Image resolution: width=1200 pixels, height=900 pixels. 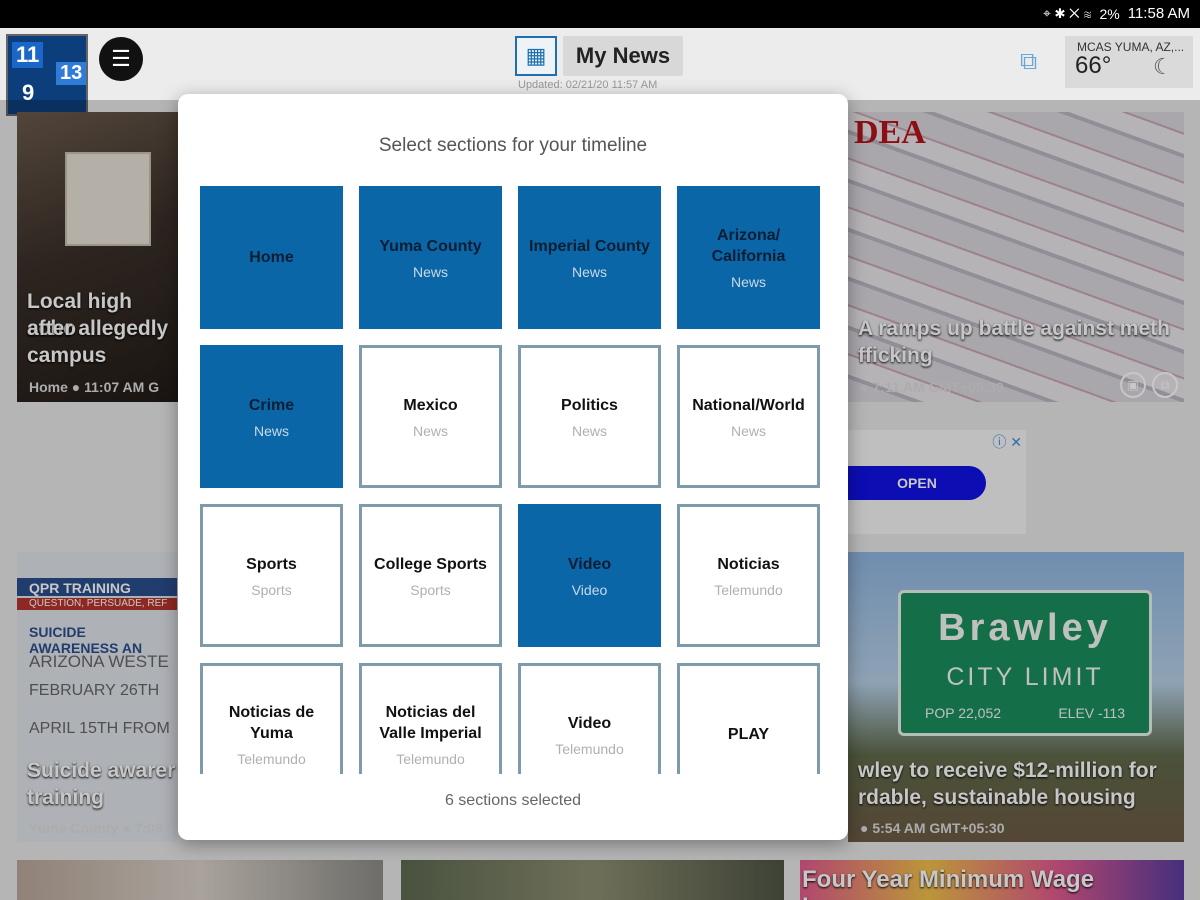 I want to click on battery-level: 2%, so click(x=1109, y=13).